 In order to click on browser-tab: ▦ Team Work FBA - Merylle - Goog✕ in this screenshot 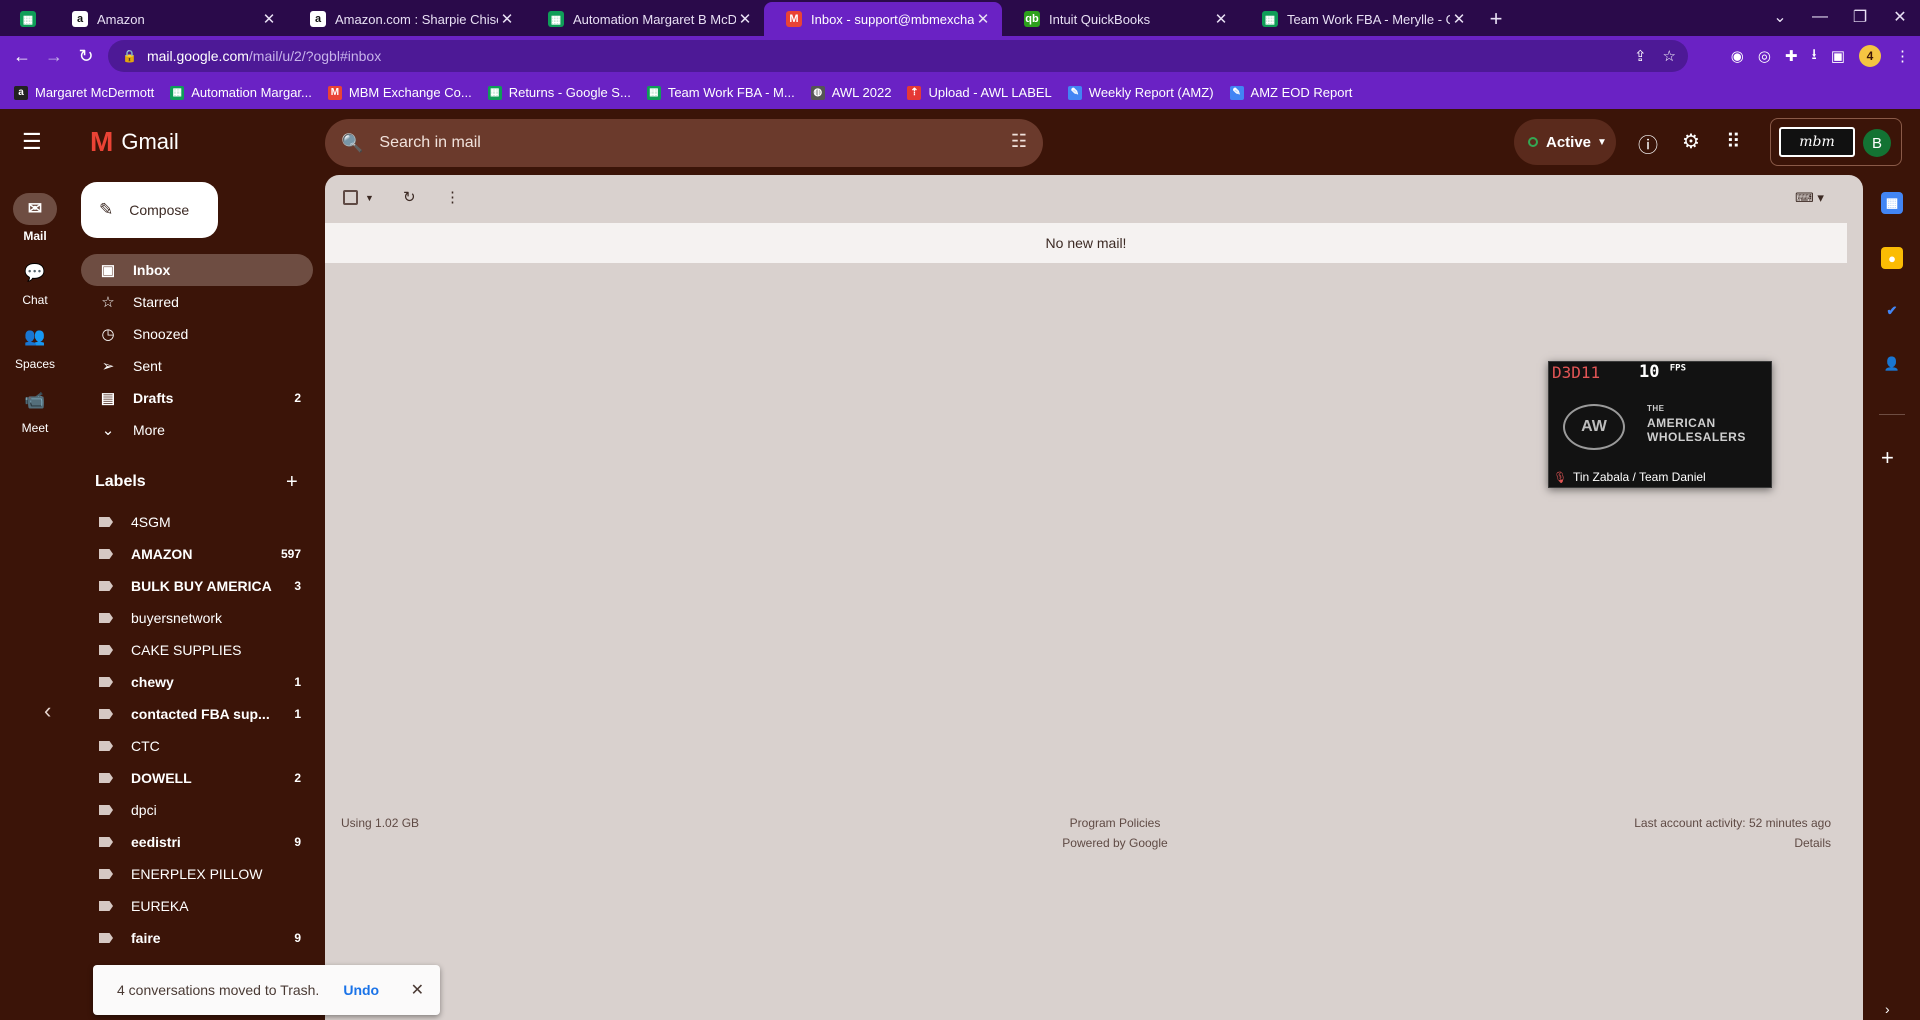, I will do `click(1359, 19)`.